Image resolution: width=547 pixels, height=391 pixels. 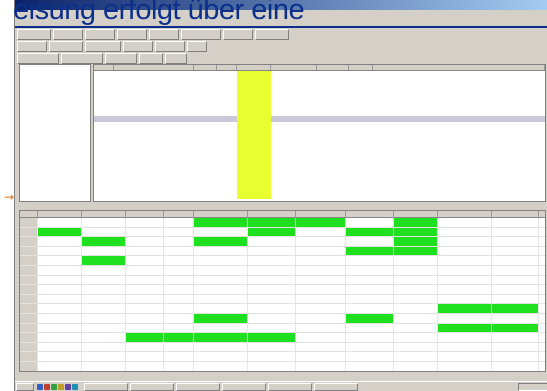 What do you see at coordinates (55, 133) in the screenshot?
I see `tree-view` at bounding box center [55, 133].